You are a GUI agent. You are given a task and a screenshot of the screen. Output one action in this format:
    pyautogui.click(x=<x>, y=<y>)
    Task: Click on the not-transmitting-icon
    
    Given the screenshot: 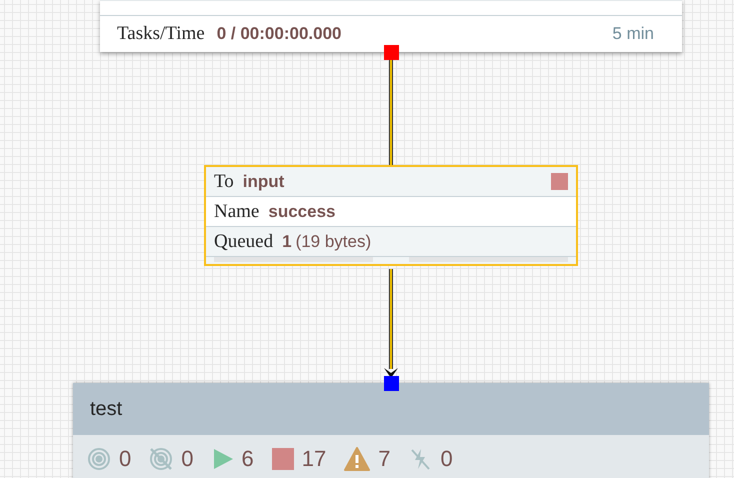 What is the action you would take?
    pyautogui.click(x=161, y=459)
    